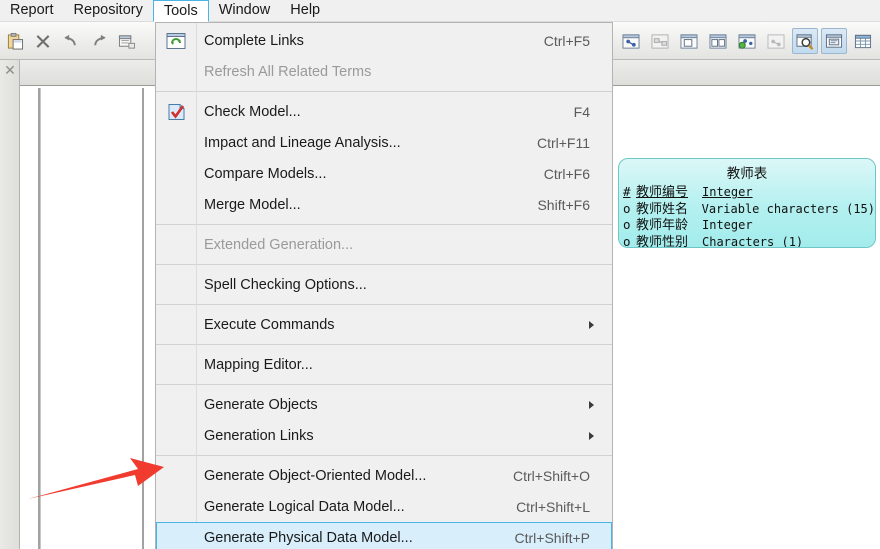 The image size is (880, 549). What do you see at coordinates (662, 241) in the screenshot?
I see `attribute-name: 教师性别` at bounding box center [662, 241].